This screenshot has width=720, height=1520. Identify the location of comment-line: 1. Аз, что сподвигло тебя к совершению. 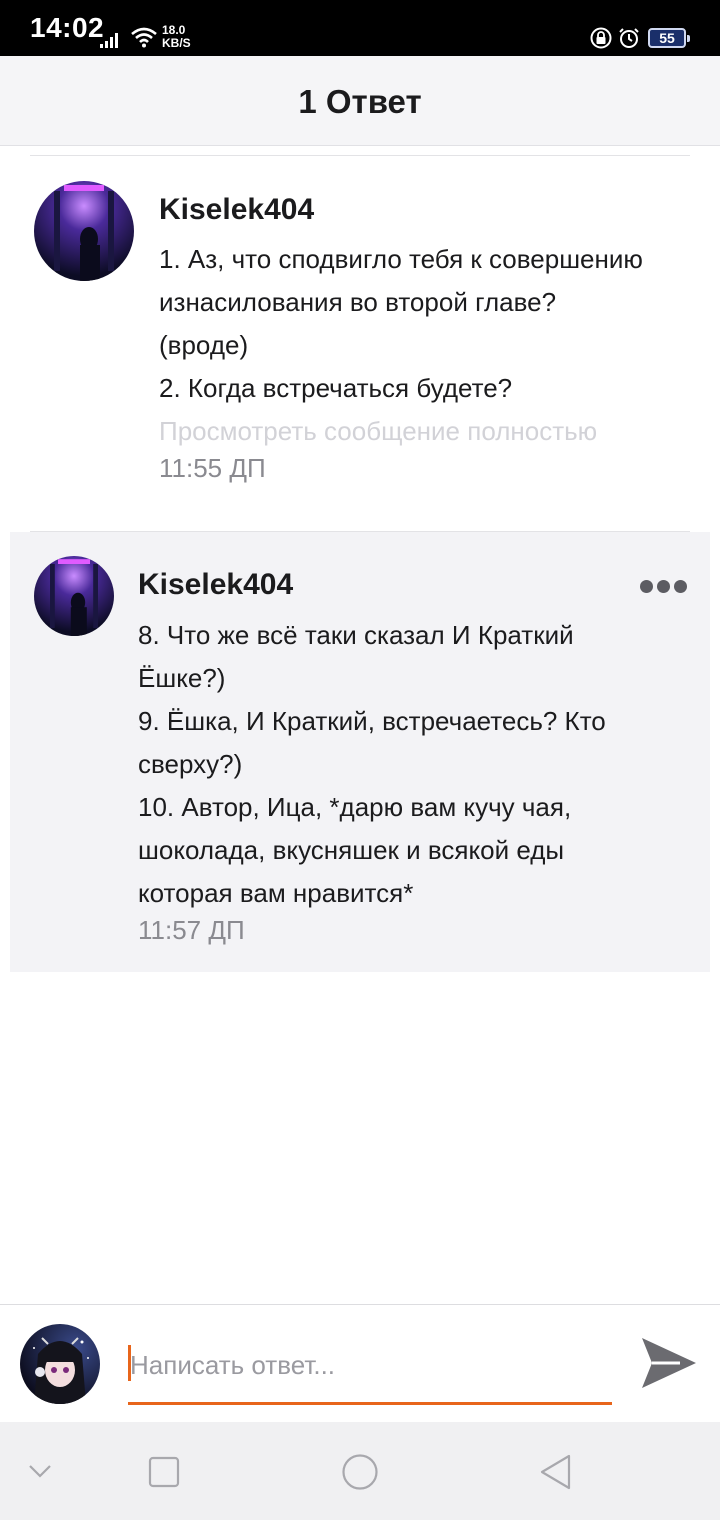
(401, 259).